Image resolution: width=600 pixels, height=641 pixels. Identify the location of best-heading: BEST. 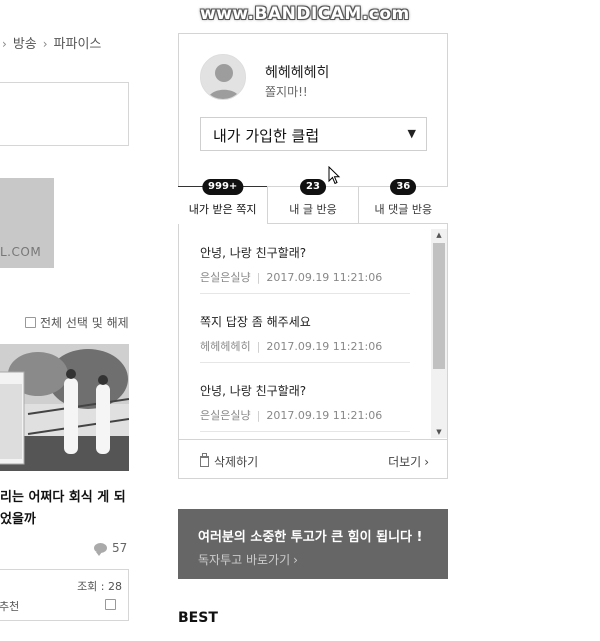
(198, 618).